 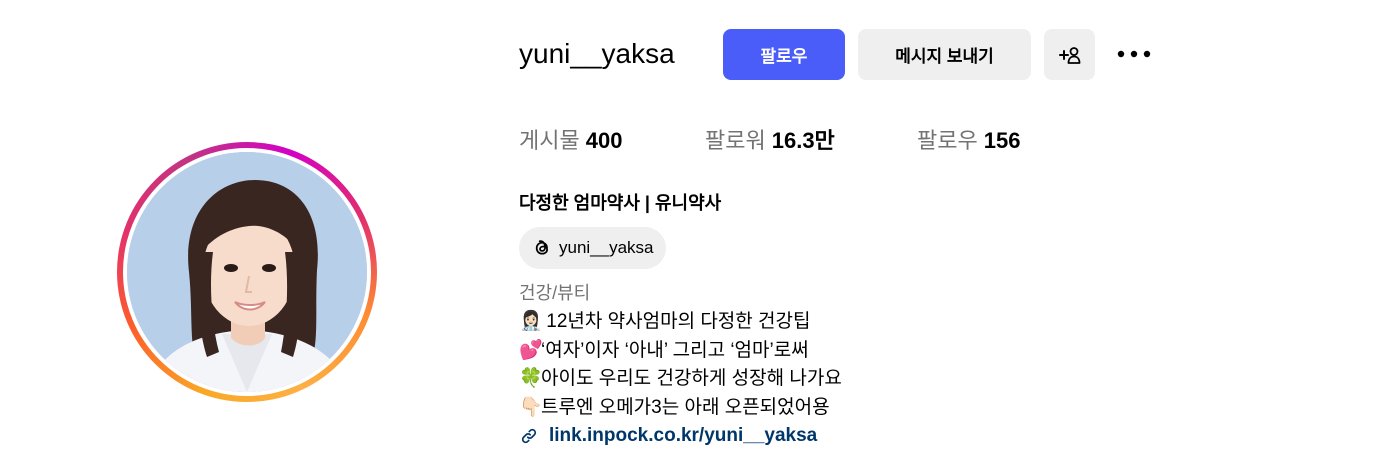 I want to click on avatar-ring-gap, so click(x=247, y=272).